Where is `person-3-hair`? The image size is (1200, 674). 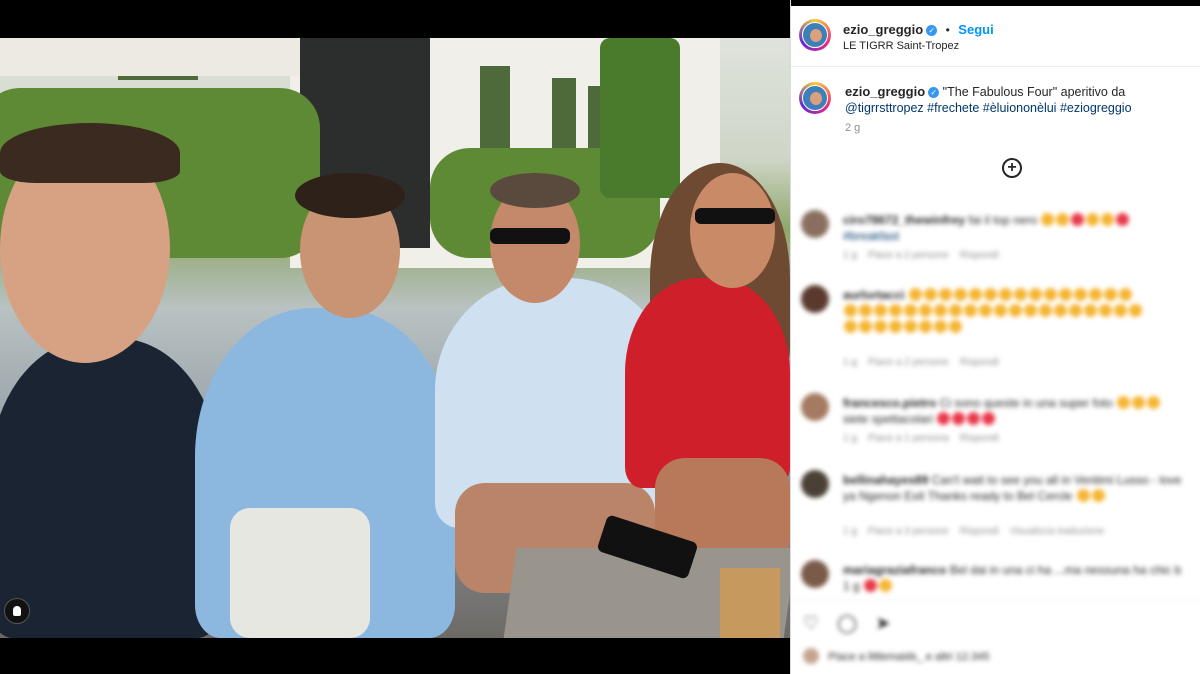 person-3-hair is located at coordinates (535, 190).